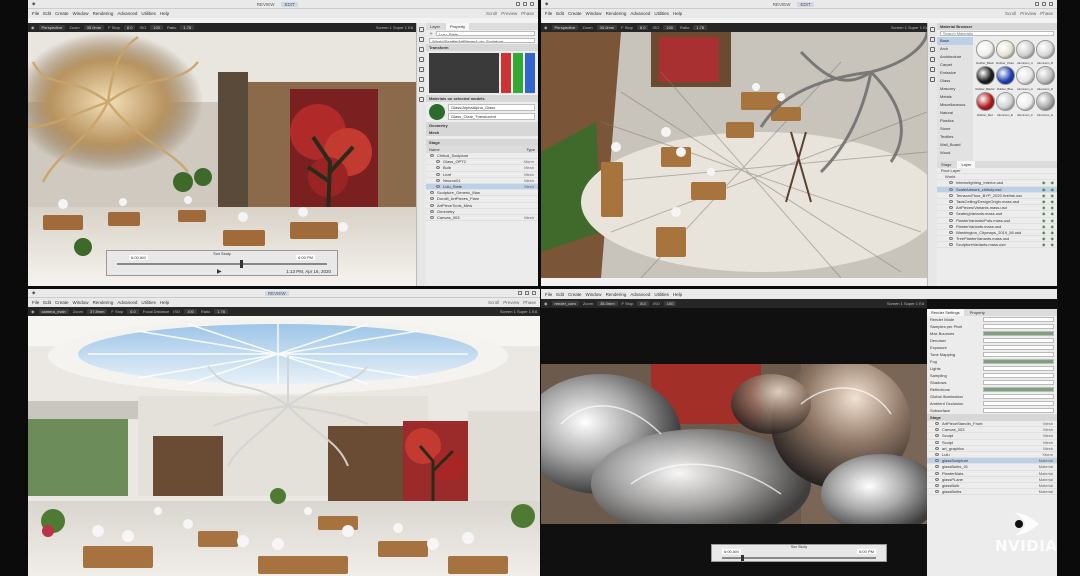 The width and height of the screenshot is (1080, 576). Describe the element at coordinates (221, 311) in the screenshot. I see `ratio-field: 1.78` at that location.